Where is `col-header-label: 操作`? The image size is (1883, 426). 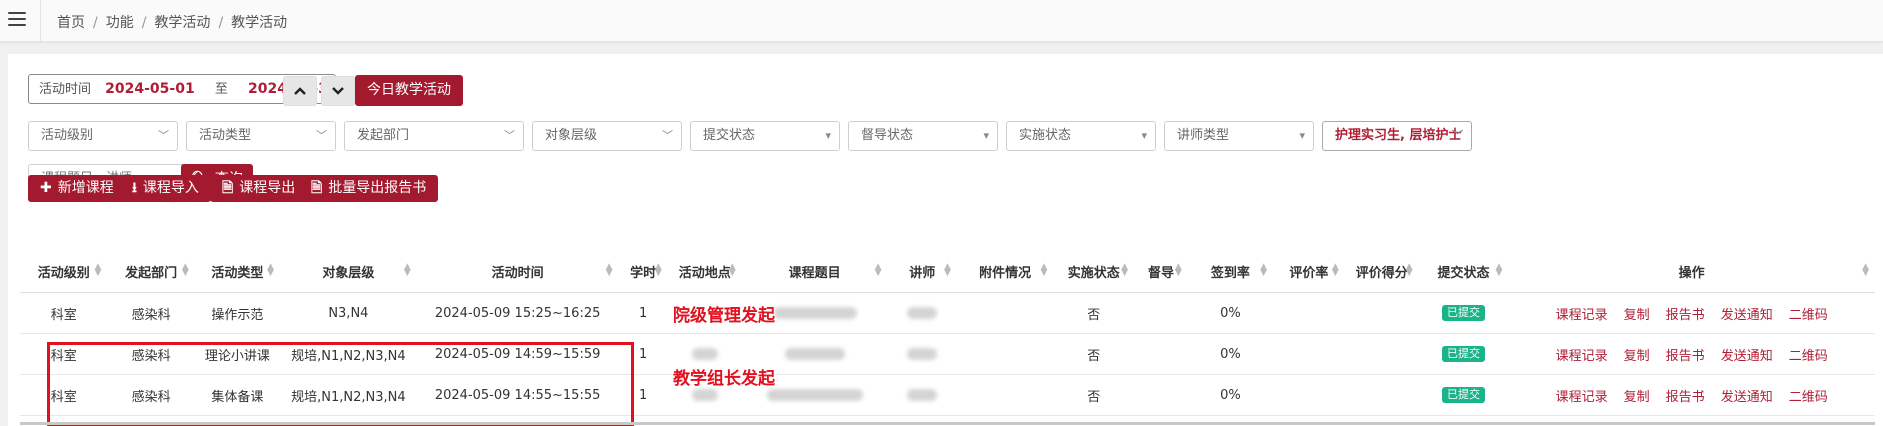
col-header-label: 操作 is located at coordinates (1691, 273).